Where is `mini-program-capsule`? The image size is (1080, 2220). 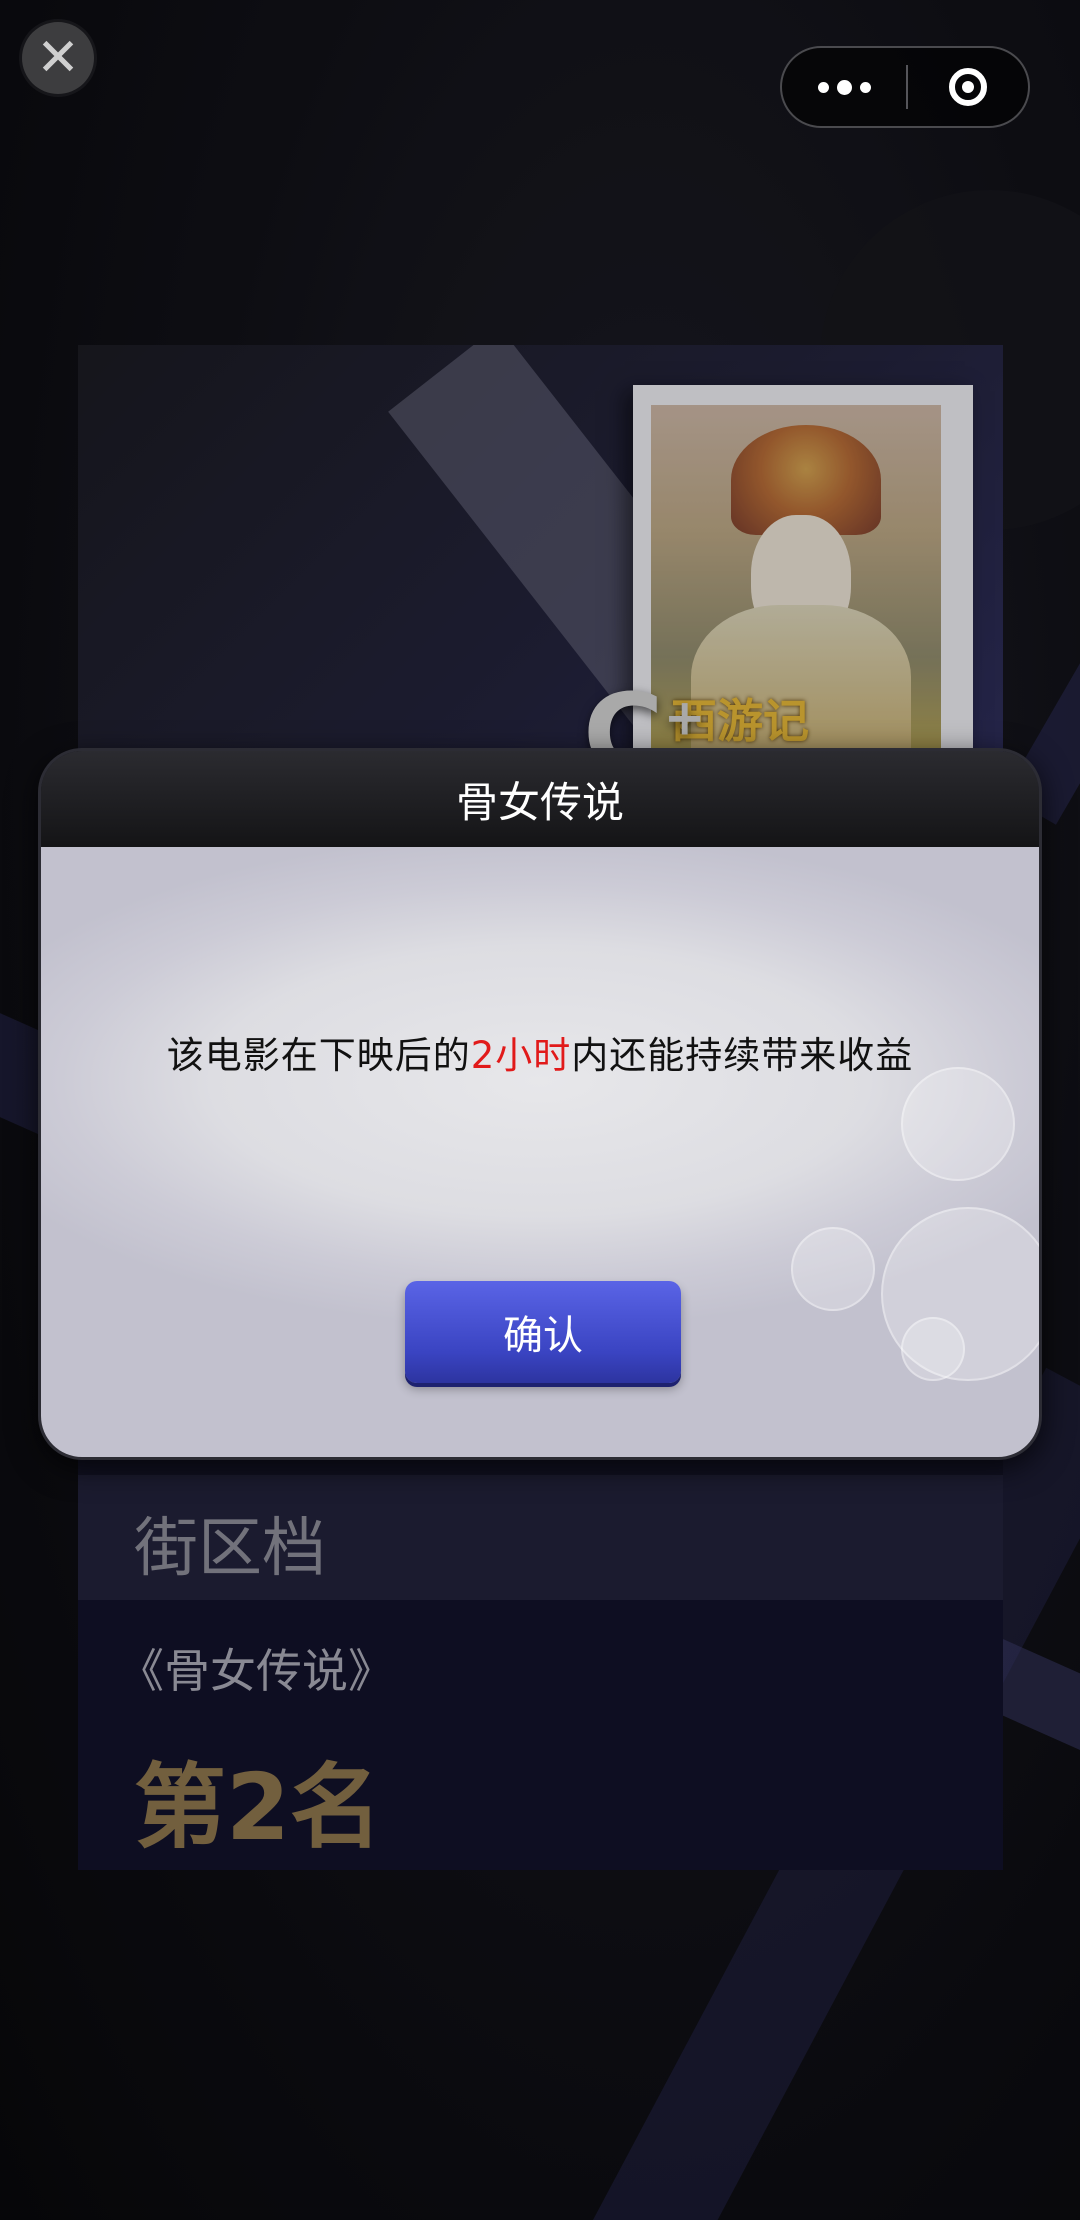 mini-program-capsule is located at coordinates (905, 87).